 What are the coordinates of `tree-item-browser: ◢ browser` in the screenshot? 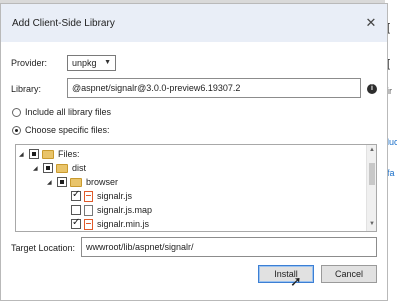 It's located at (82, 182).